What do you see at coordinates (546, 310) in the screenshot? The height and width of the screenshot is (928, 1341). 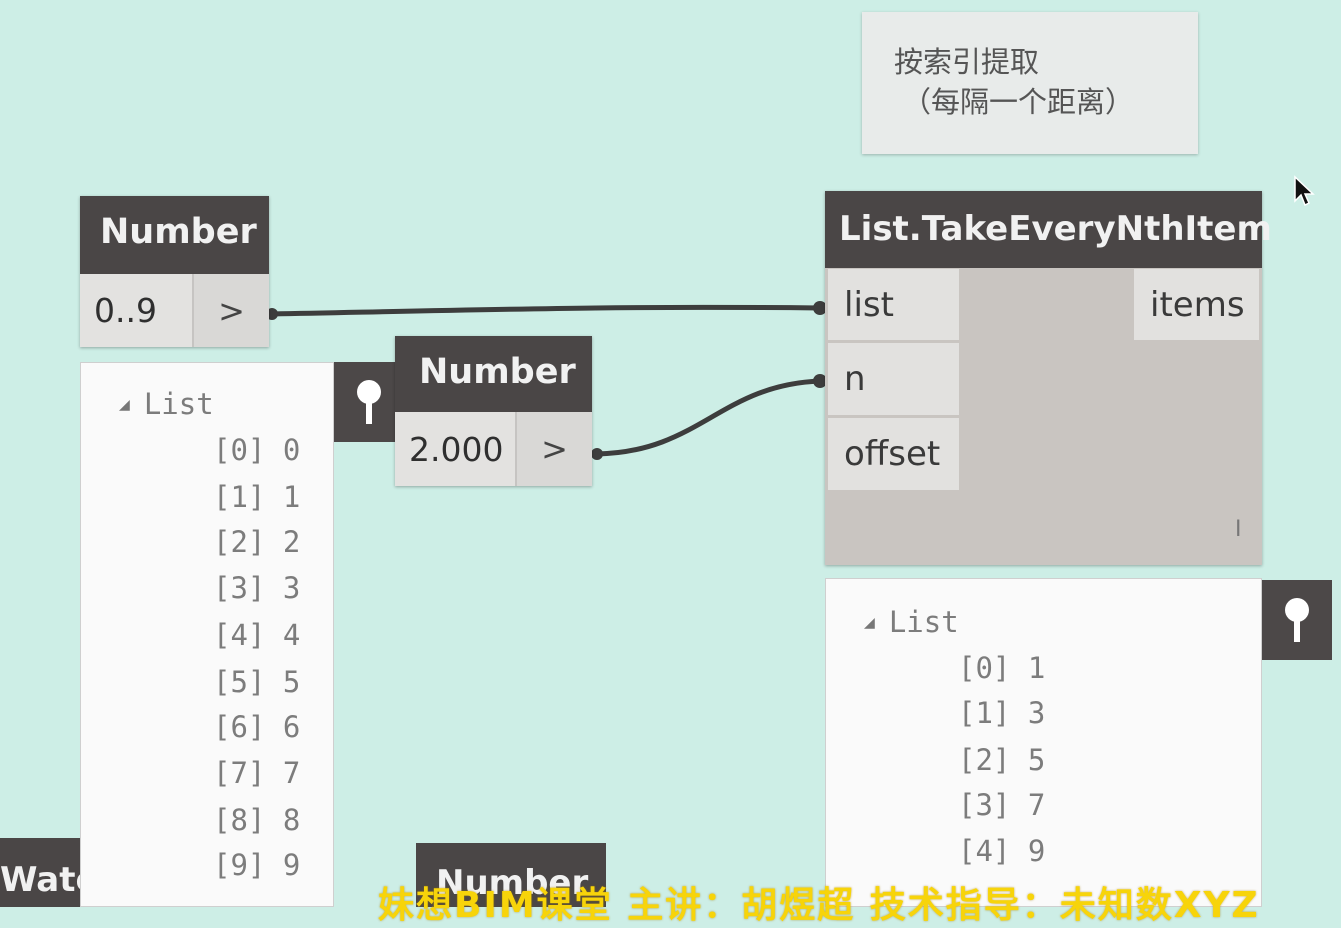 I see `wire-range-to-list` at bounding box center [546, 310].